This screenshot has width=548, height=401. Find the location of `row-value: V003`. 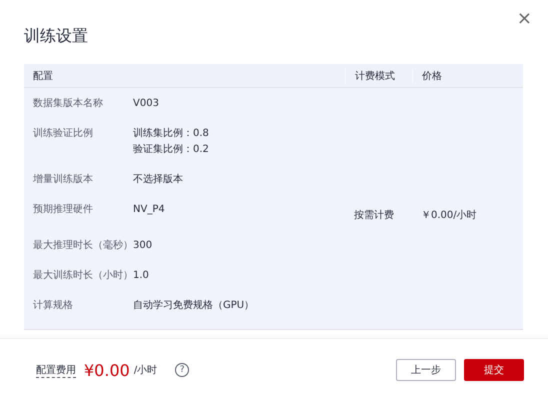

row-value: V003 is located at coordinates (146, 103).